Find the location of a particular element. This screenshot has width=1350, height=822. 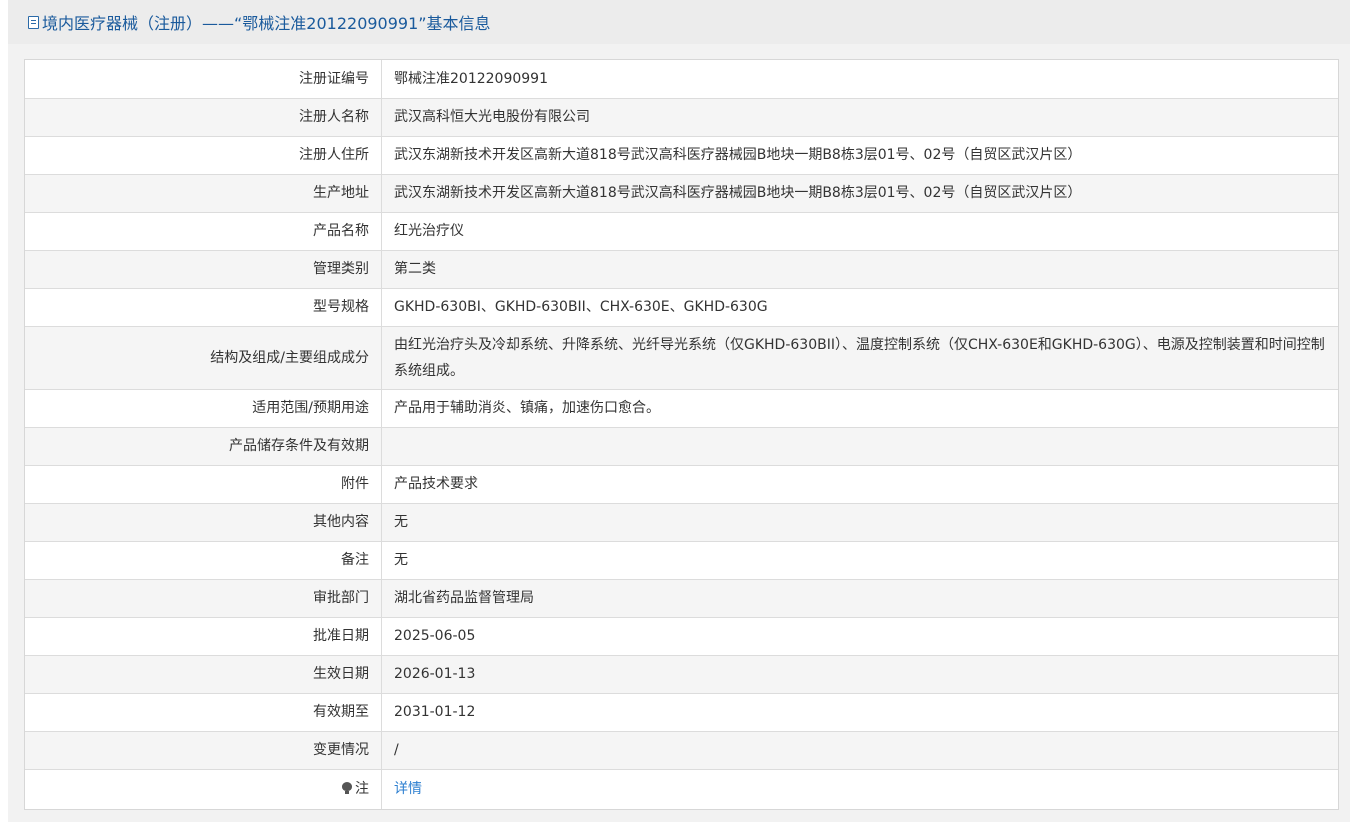

row-value: 湖北省药品监督管理局 is located at coordinates (859, 598).